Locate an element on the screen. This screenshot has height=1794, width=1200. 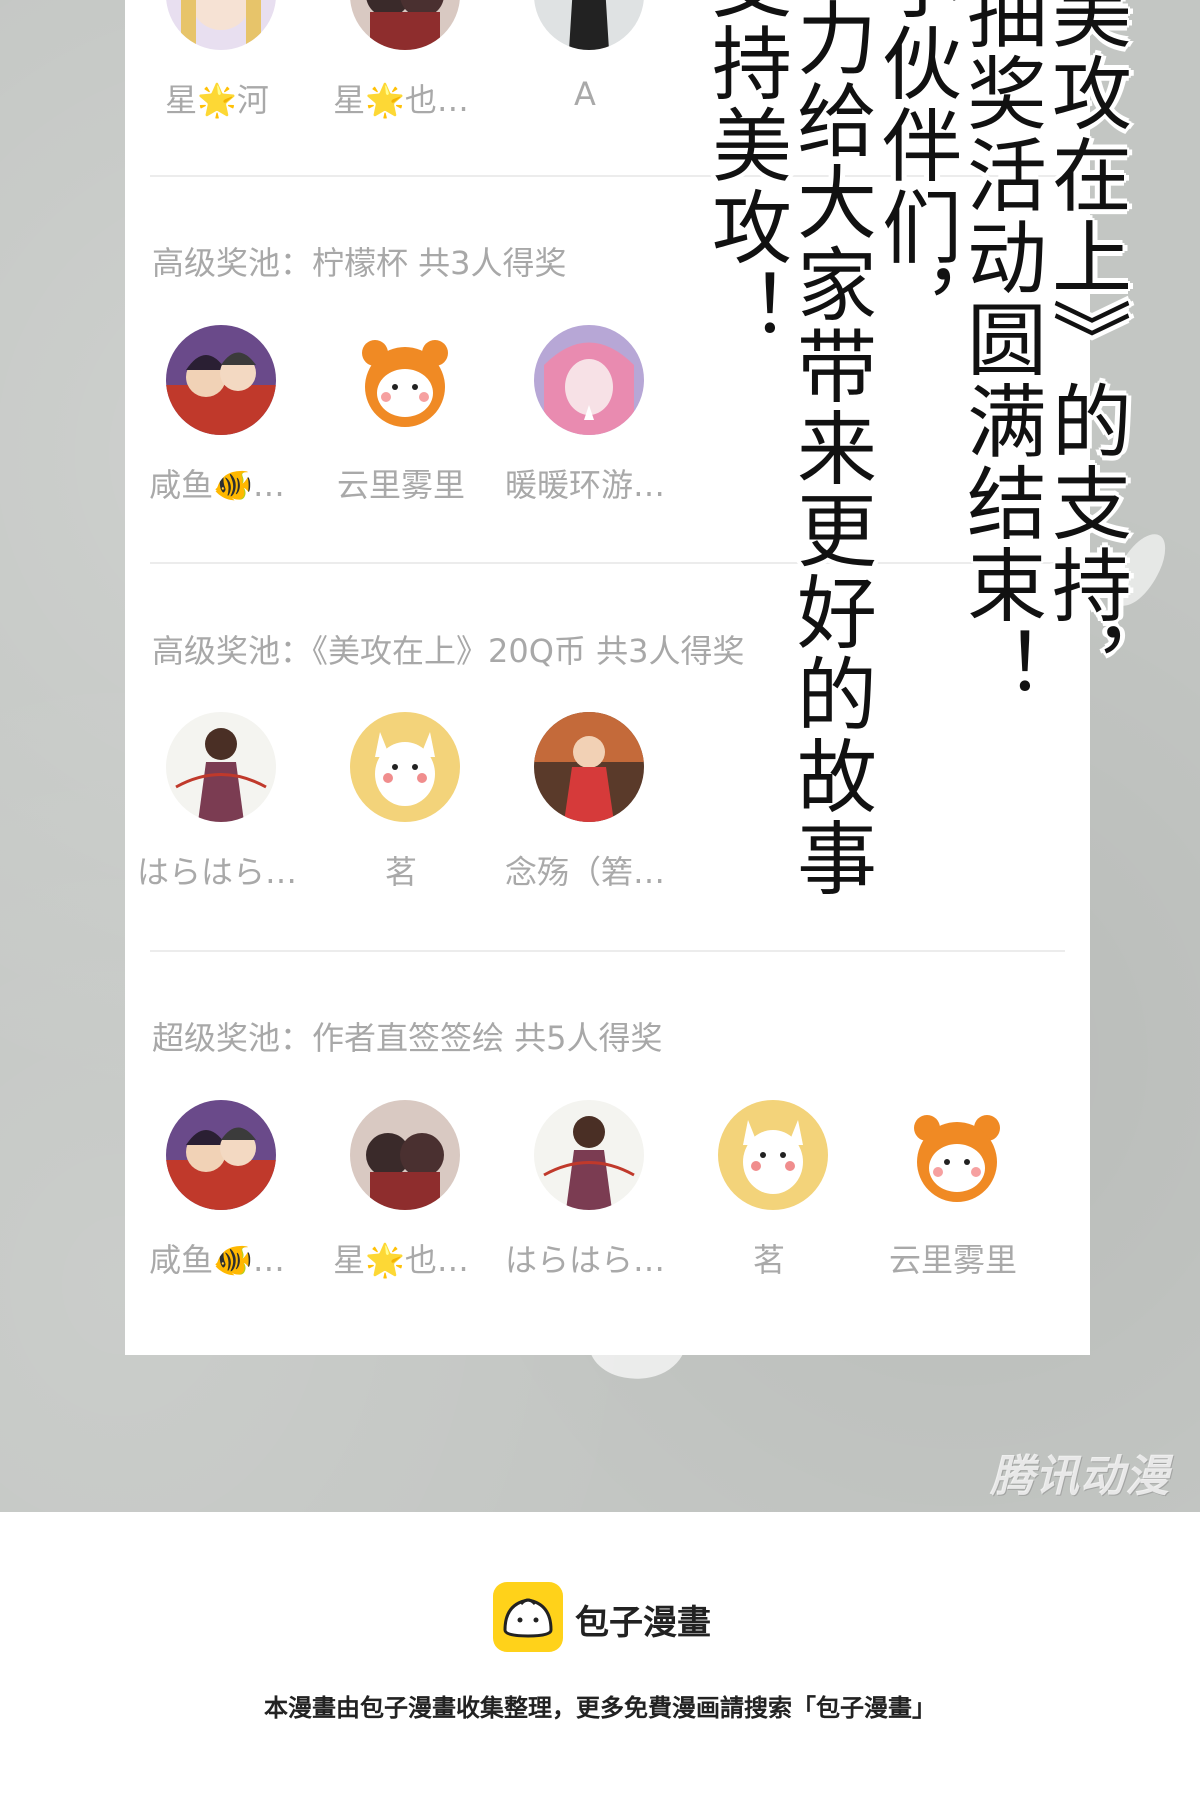
tencent-comic-watermark: 腾讯动漫 is located at coordinates (1080, 1476).